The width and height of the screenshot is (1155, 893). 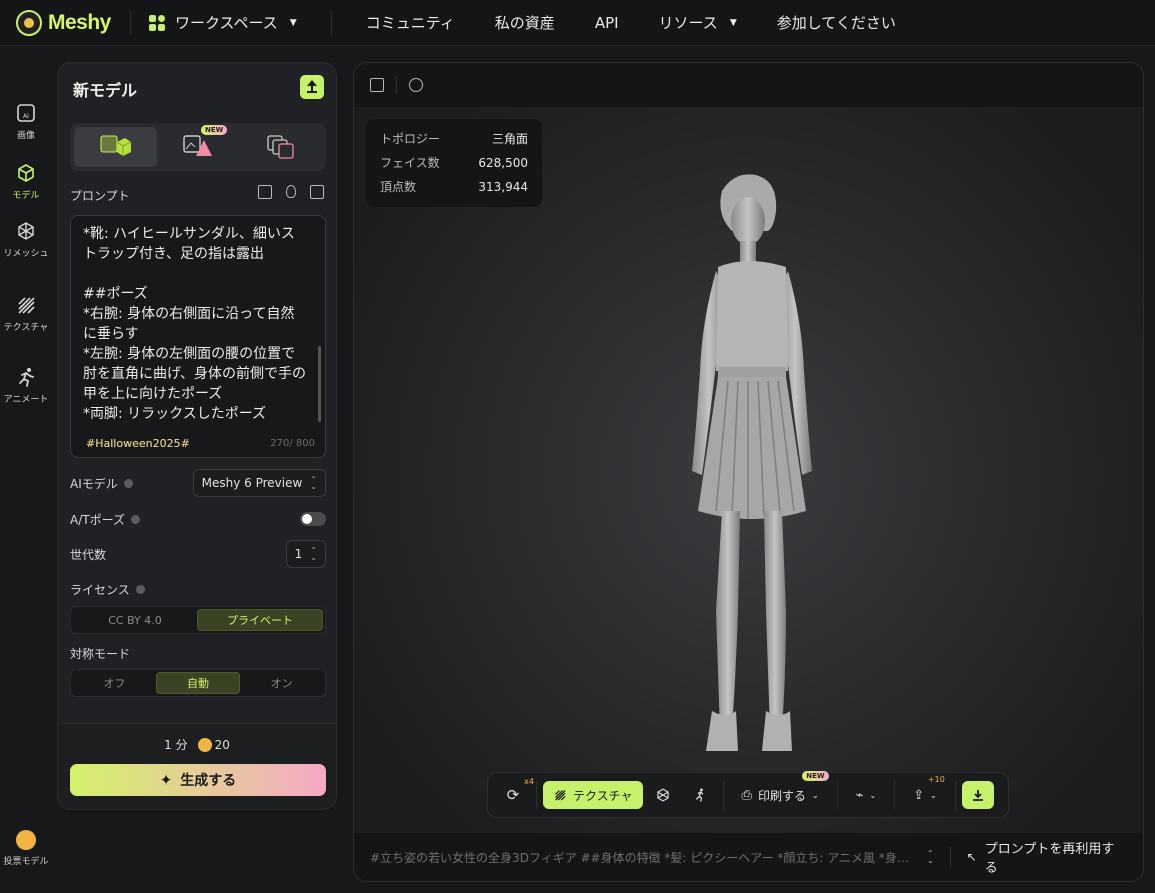 I want to click on nav-divider, so click(x=331, y=22).